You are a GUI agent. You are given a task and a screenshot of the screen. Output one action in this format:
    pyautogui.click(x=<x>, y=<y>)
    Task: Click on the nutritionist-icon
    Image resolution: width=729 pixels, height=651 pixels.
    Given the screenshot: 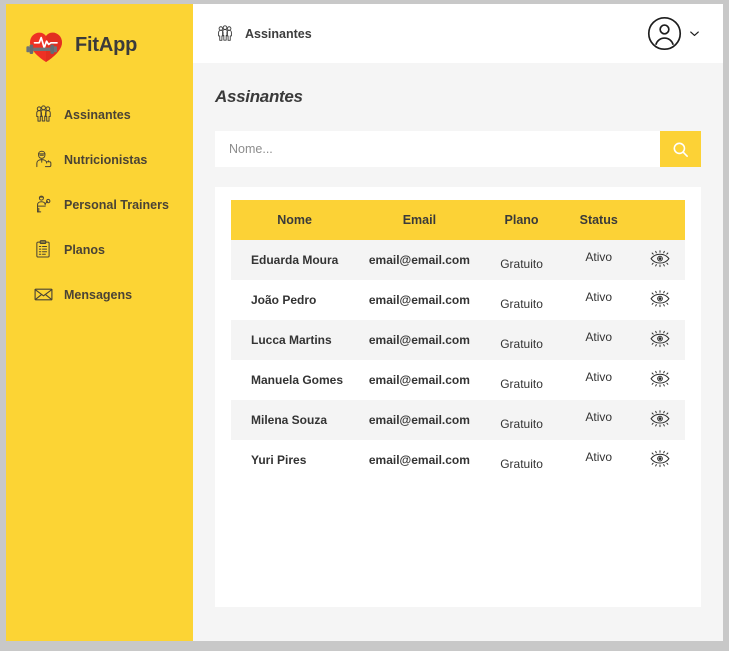 What is the action you would take?
    pyautogui.click(x=43, y=160)
    